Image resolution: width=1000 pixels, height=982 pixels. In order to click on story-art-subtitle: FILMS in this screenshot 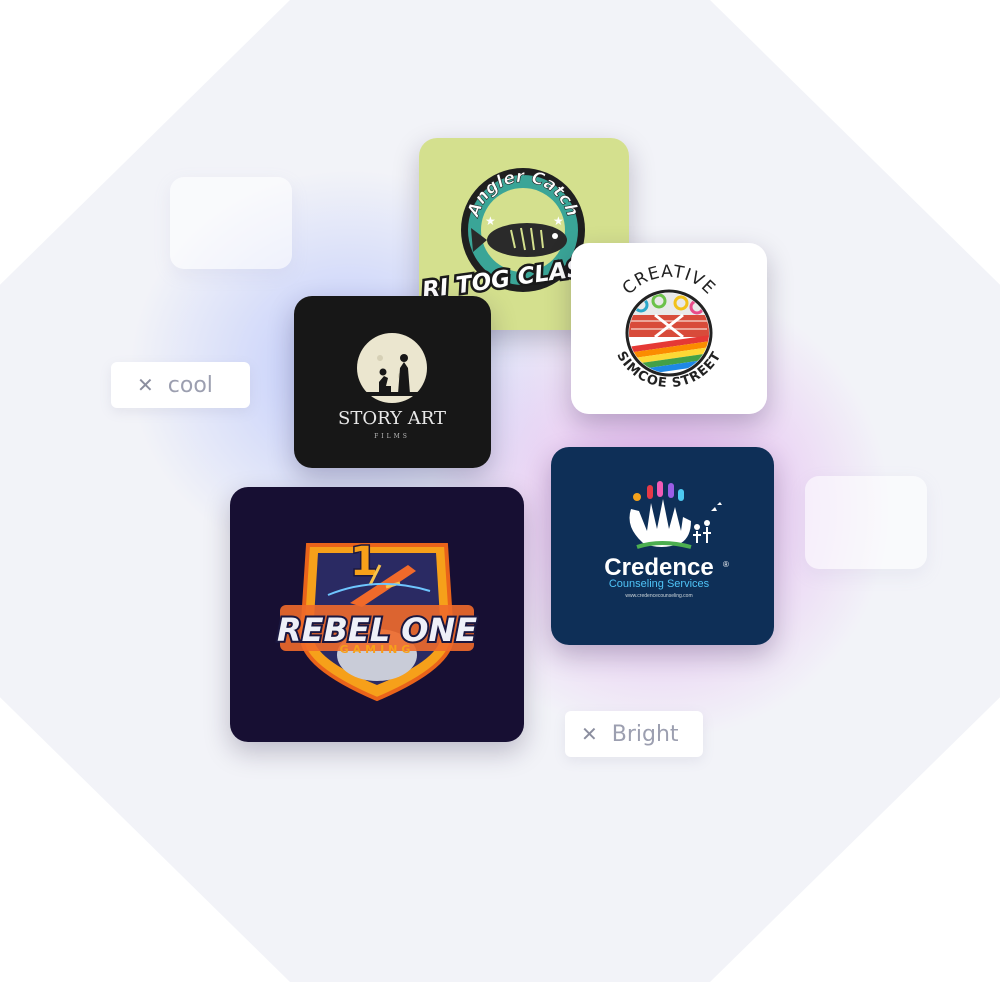, I will do `click(392, 436)`.